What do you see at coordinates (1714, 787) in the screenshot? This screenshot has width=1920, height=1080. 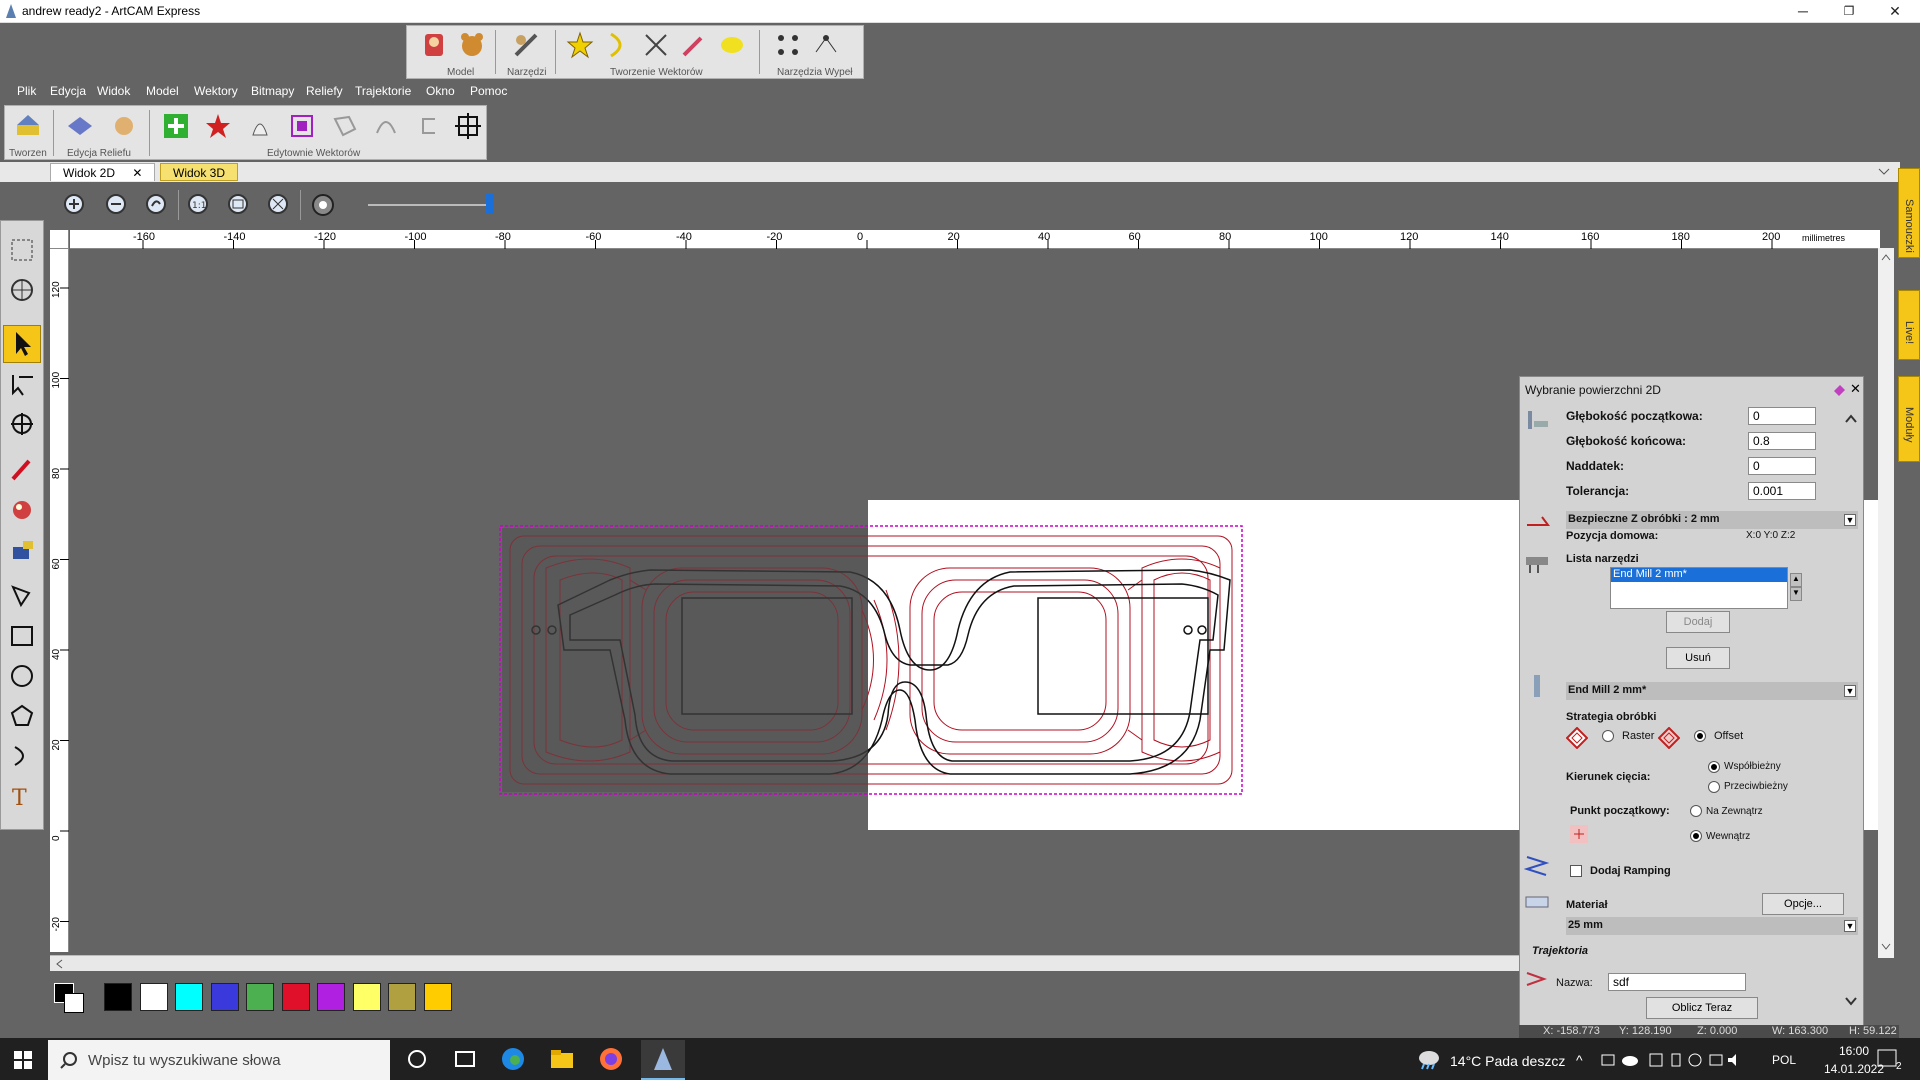 I see `conventional-radio` at bounding box center [1714, 787].